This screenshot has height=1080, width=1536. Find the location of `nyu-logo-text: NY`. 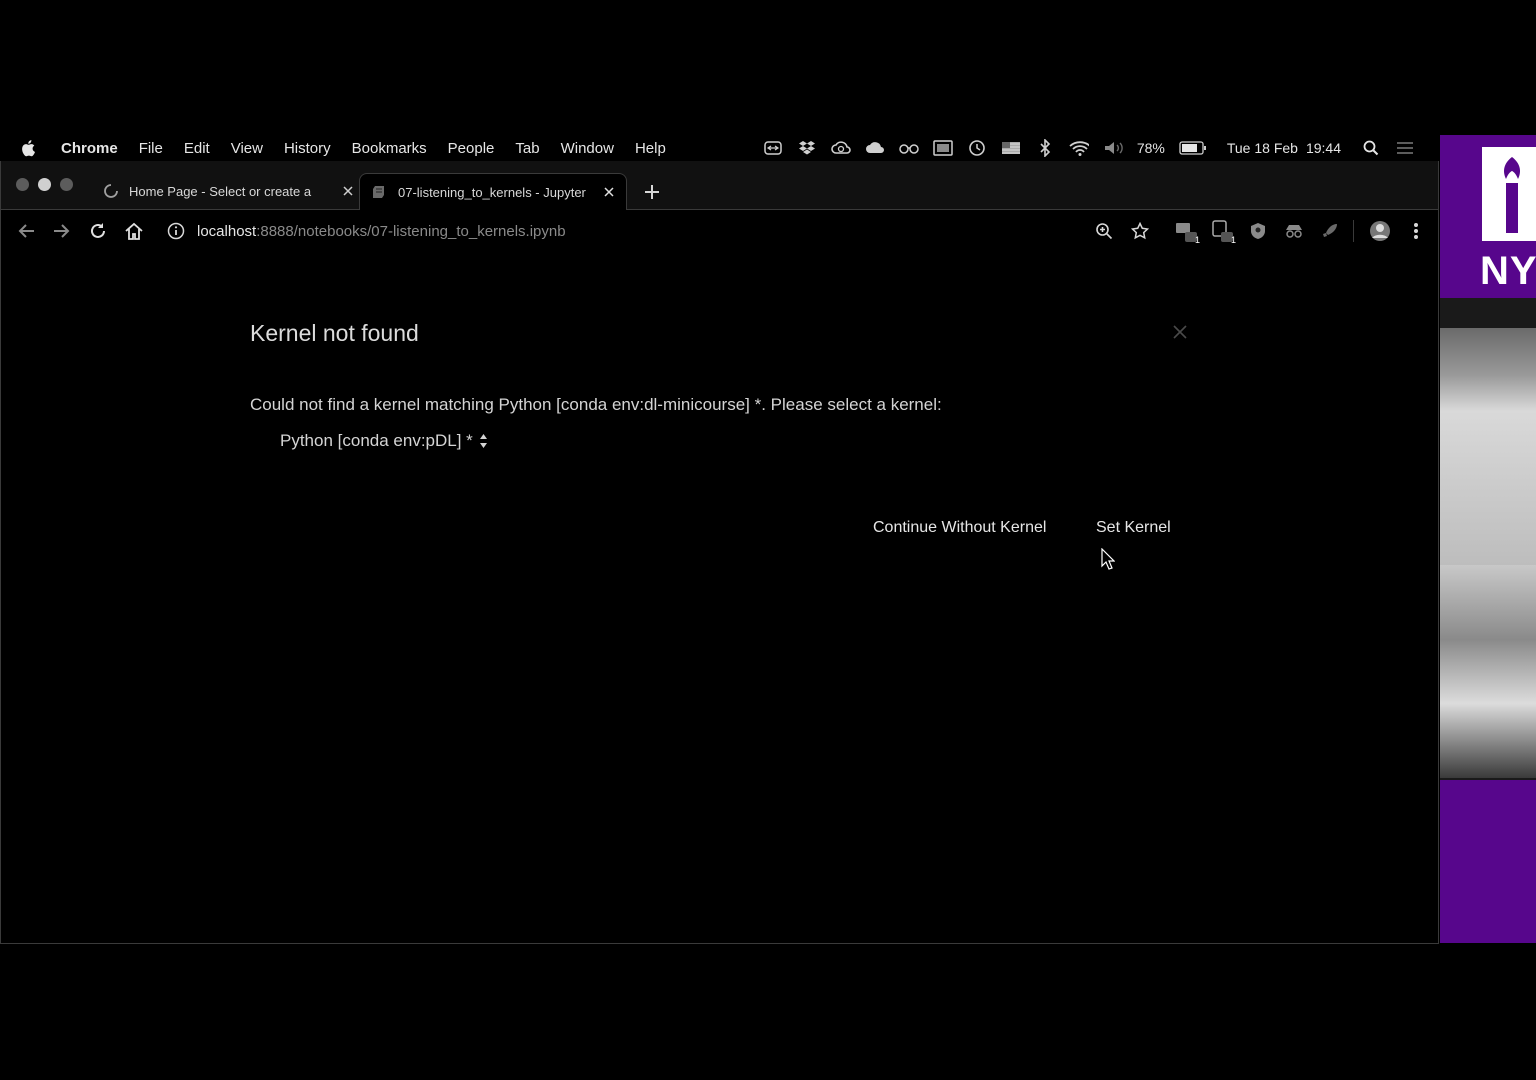

nyu-logo-text: NY is located at coordinates (1508, 271).